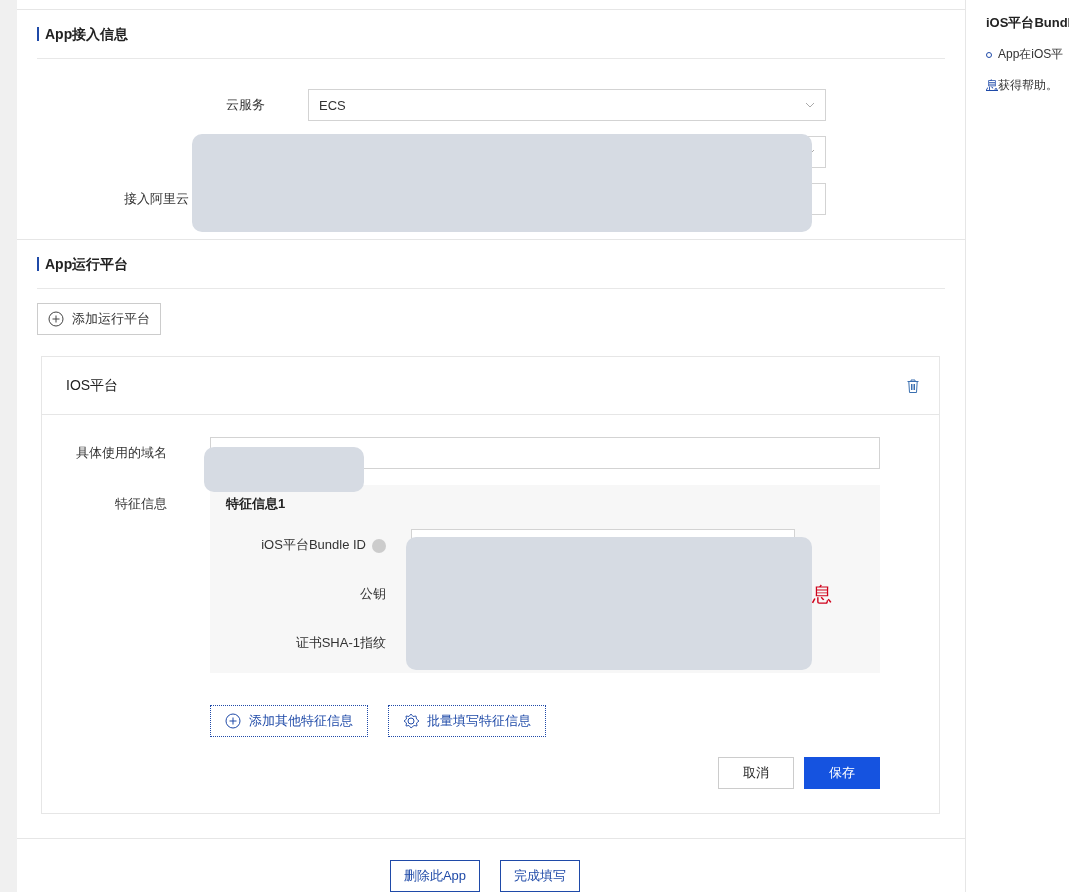 This screenshot has width=1069, height=892. Describe the element at coordinates (822, 594) in the screenshot. I see `error-text: 息` at that location.